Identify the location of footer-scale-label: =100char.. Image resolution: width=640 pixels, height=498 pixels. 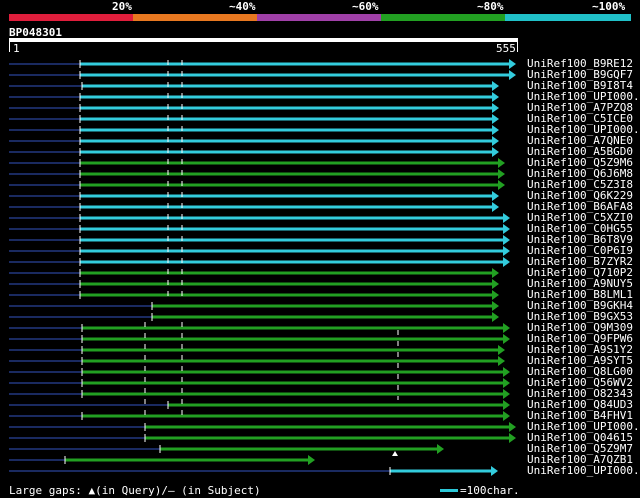
(490, 490).